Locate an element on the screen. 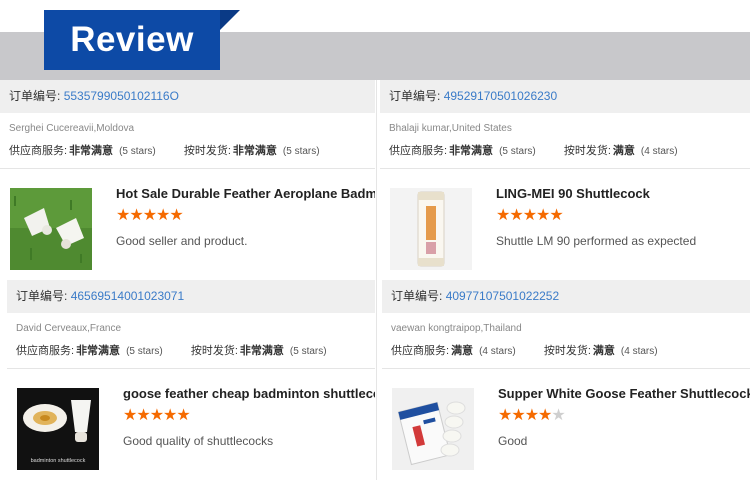 The width and height of the screenshot is (750, 480). buyer-name: vaewan kongtraipop,Thailand is located at coordinates (456, 328).